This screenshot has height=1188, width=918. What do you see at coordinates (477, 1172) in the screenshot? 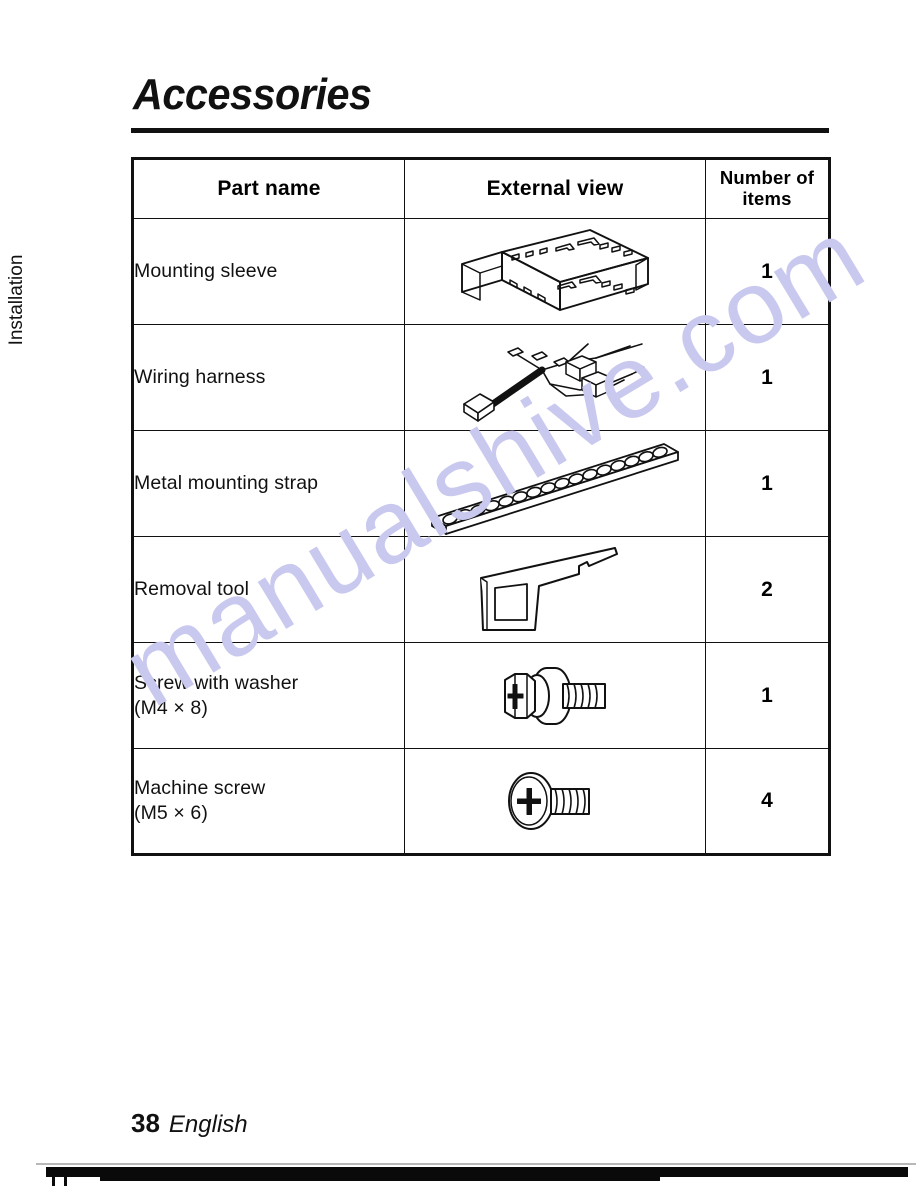
I see `scan-edge-band` at bounding box center [477, 1172].